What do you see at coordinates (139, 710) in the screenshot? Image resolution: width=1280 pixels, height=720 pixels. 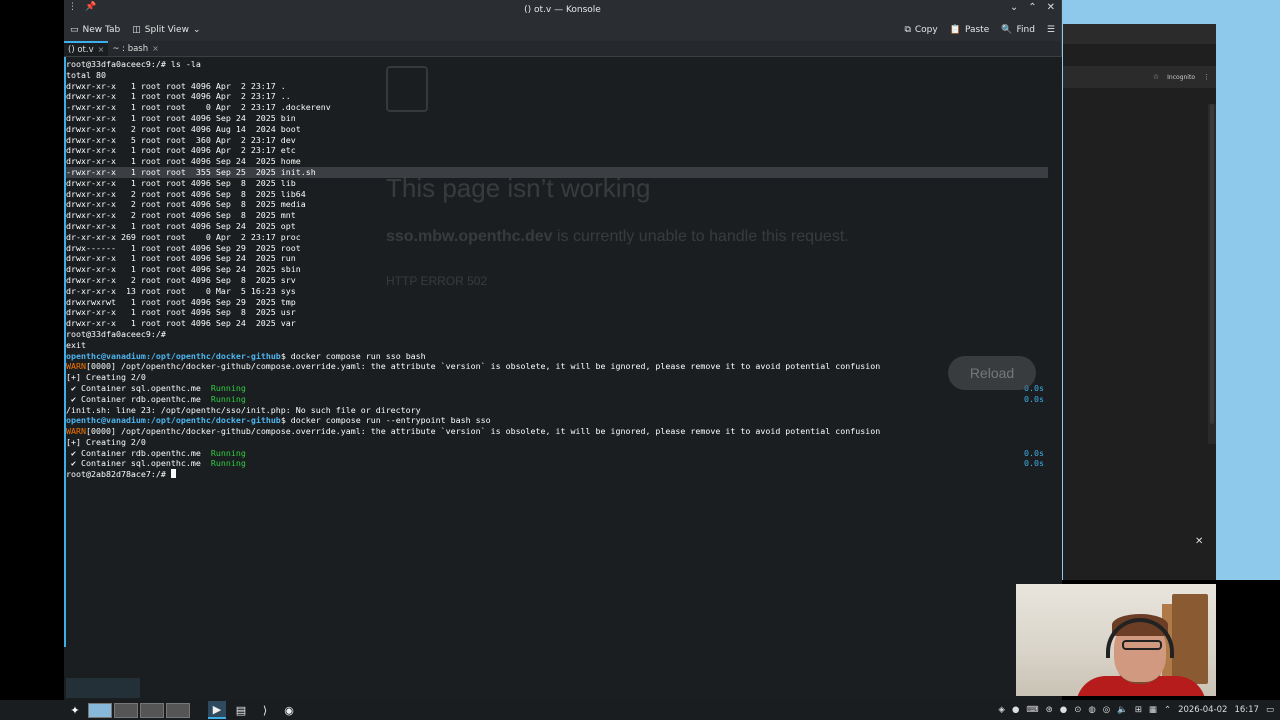 I see `virtual-desktop-pager` at bounding box center [139, 710].